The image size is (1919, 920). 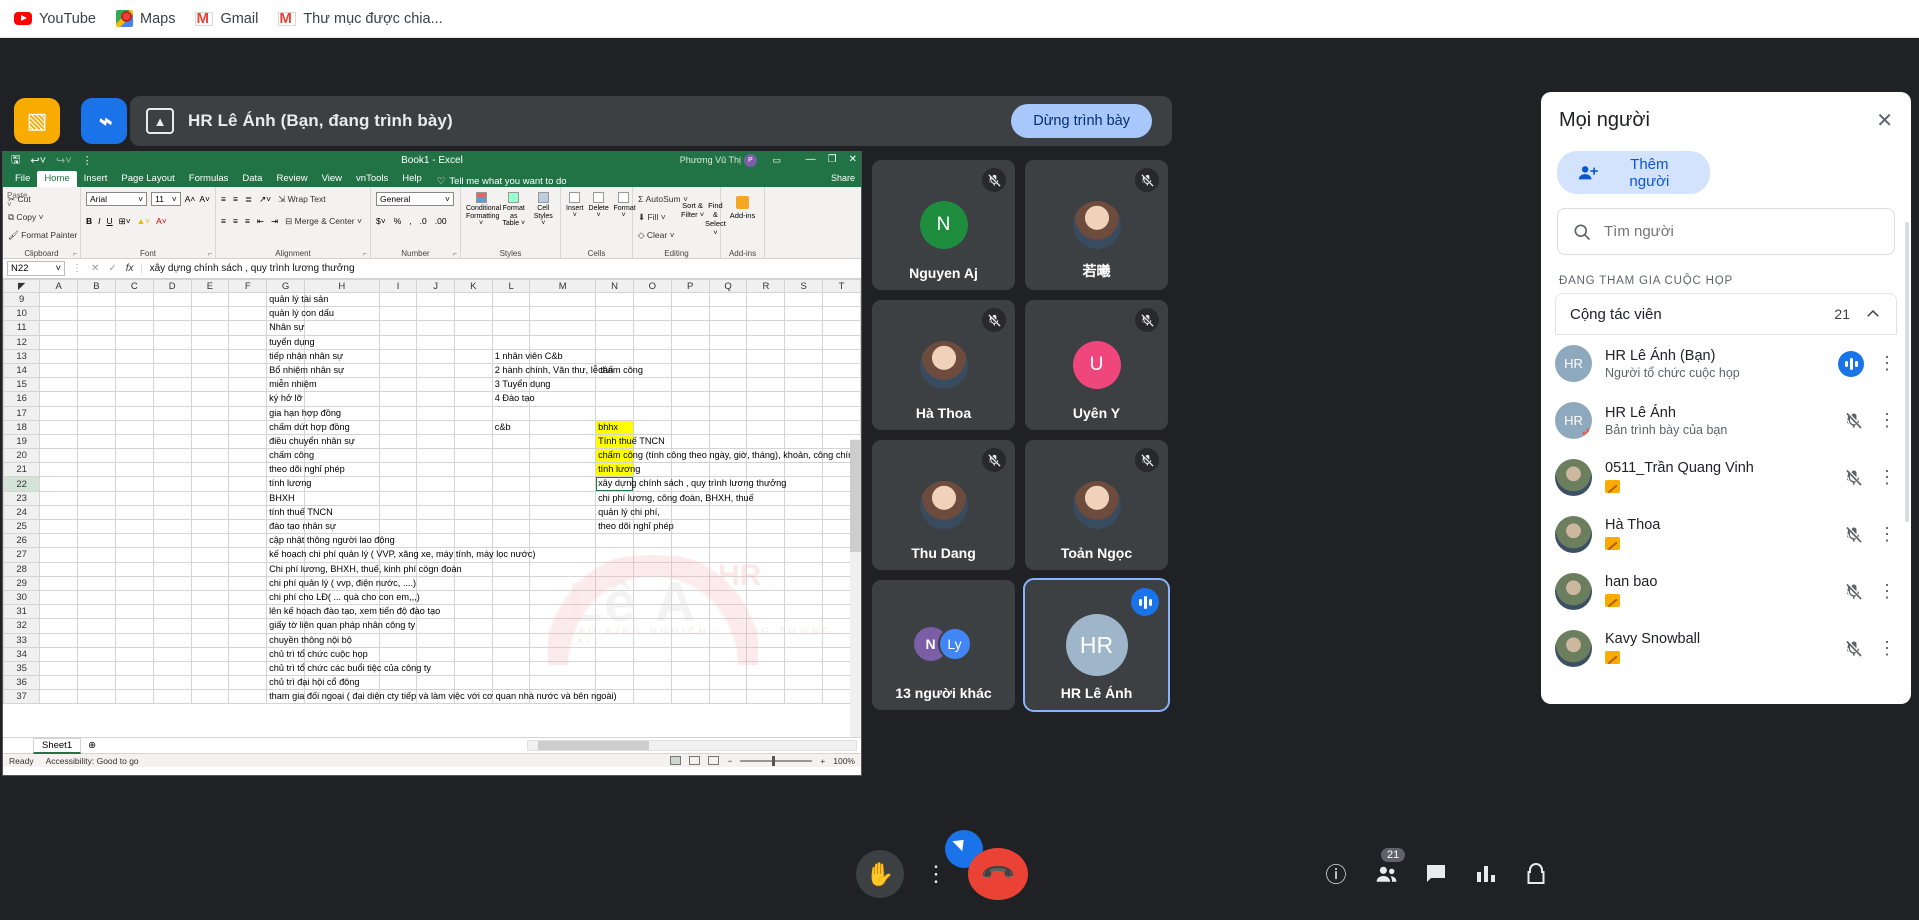 I want to click on column-header-I: I, so click(x=398, y=286).